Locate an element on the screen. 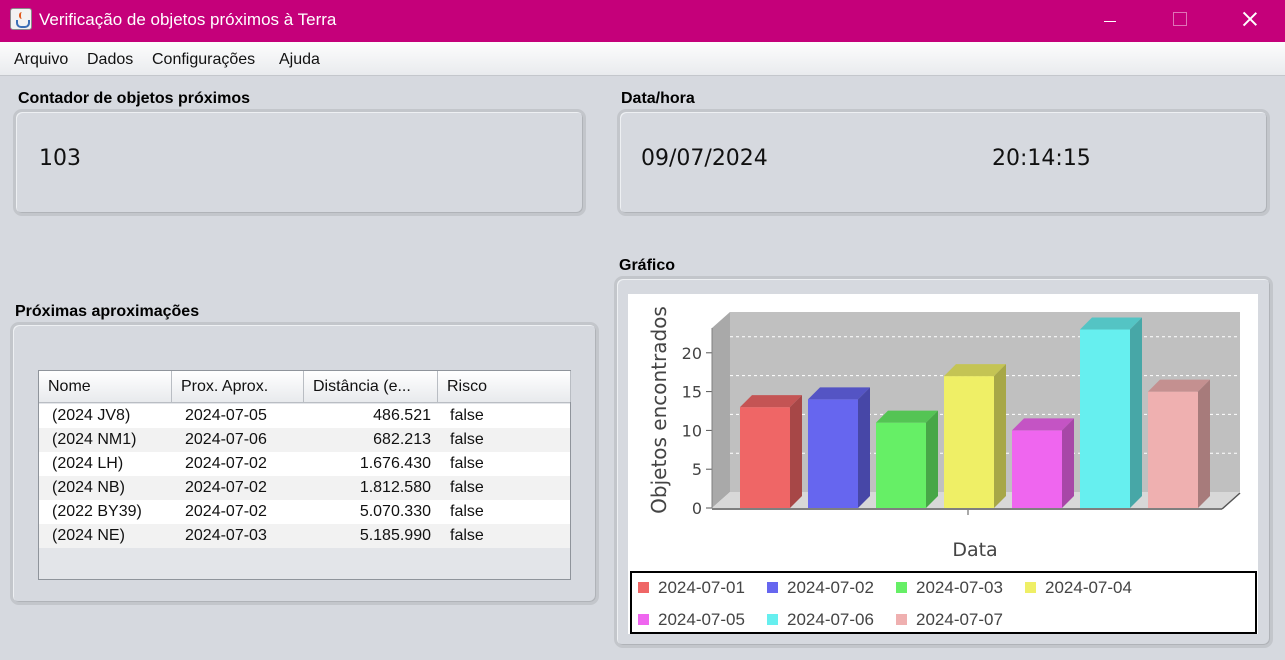 This screenshot has height=660, width=1285. cell-nome: (2024 NE) is located at coordinates (88, 535).